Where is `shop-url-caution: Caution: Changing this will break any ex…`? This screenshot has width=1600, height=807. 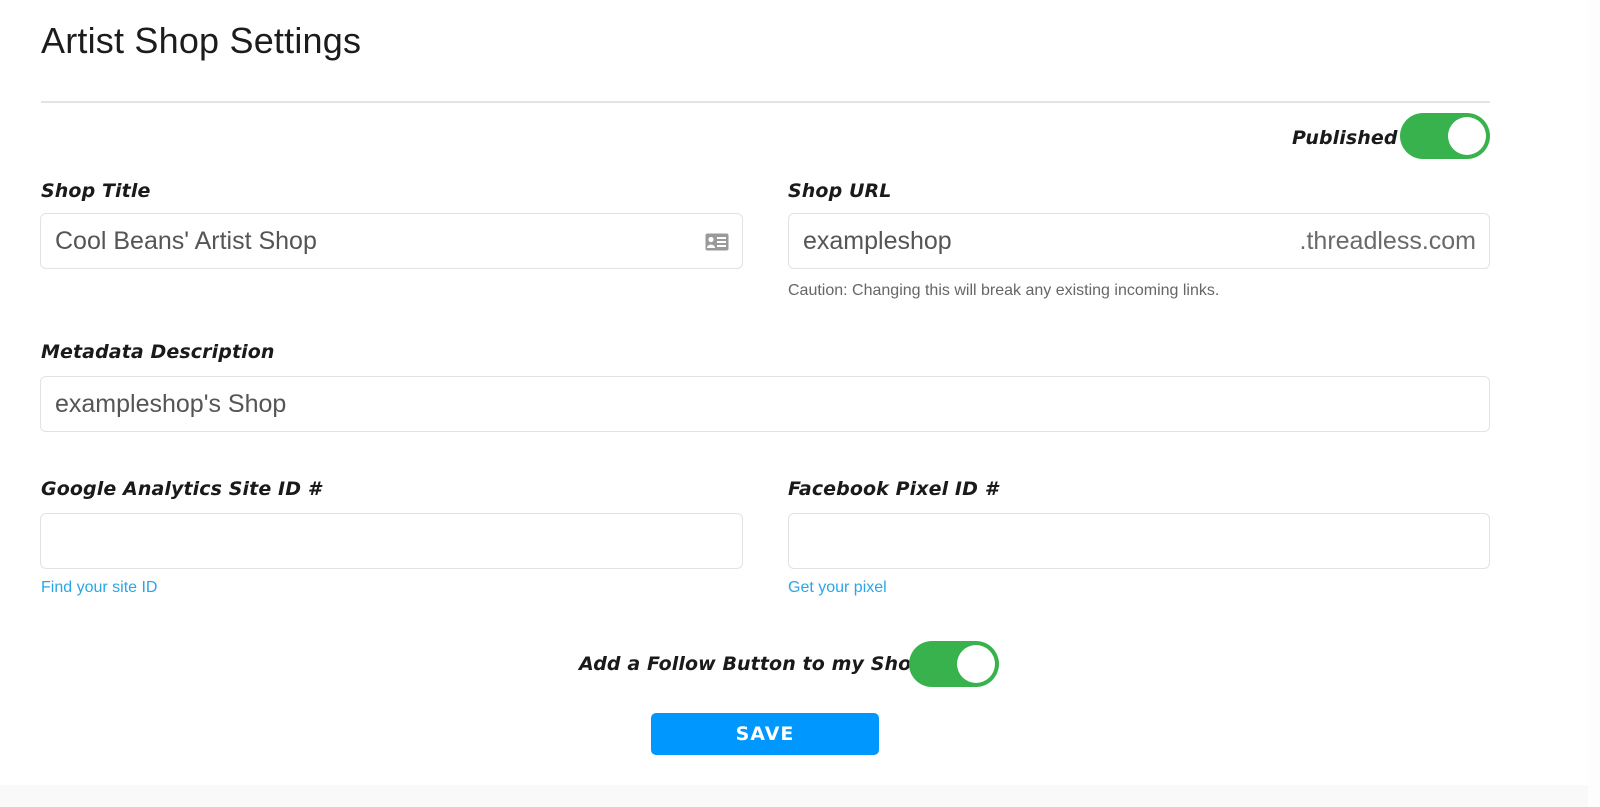
shop-url-caution: Caution: Changing this will break any ex… is located at coordinates (1004, 290).